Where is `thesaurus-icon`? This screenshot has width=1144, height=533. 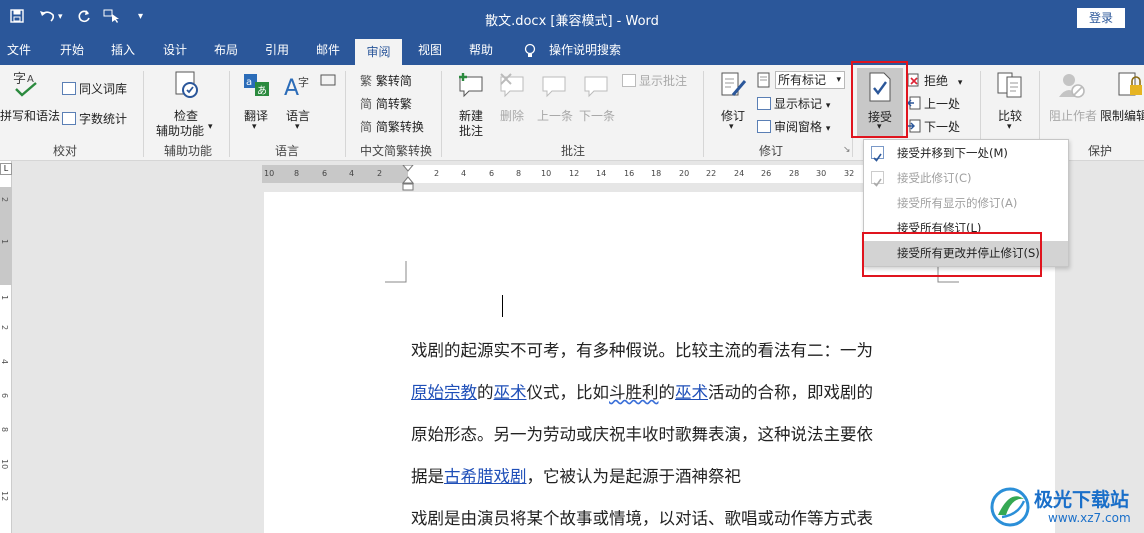
thesaurus-icon is located at coordinates (69, 88).